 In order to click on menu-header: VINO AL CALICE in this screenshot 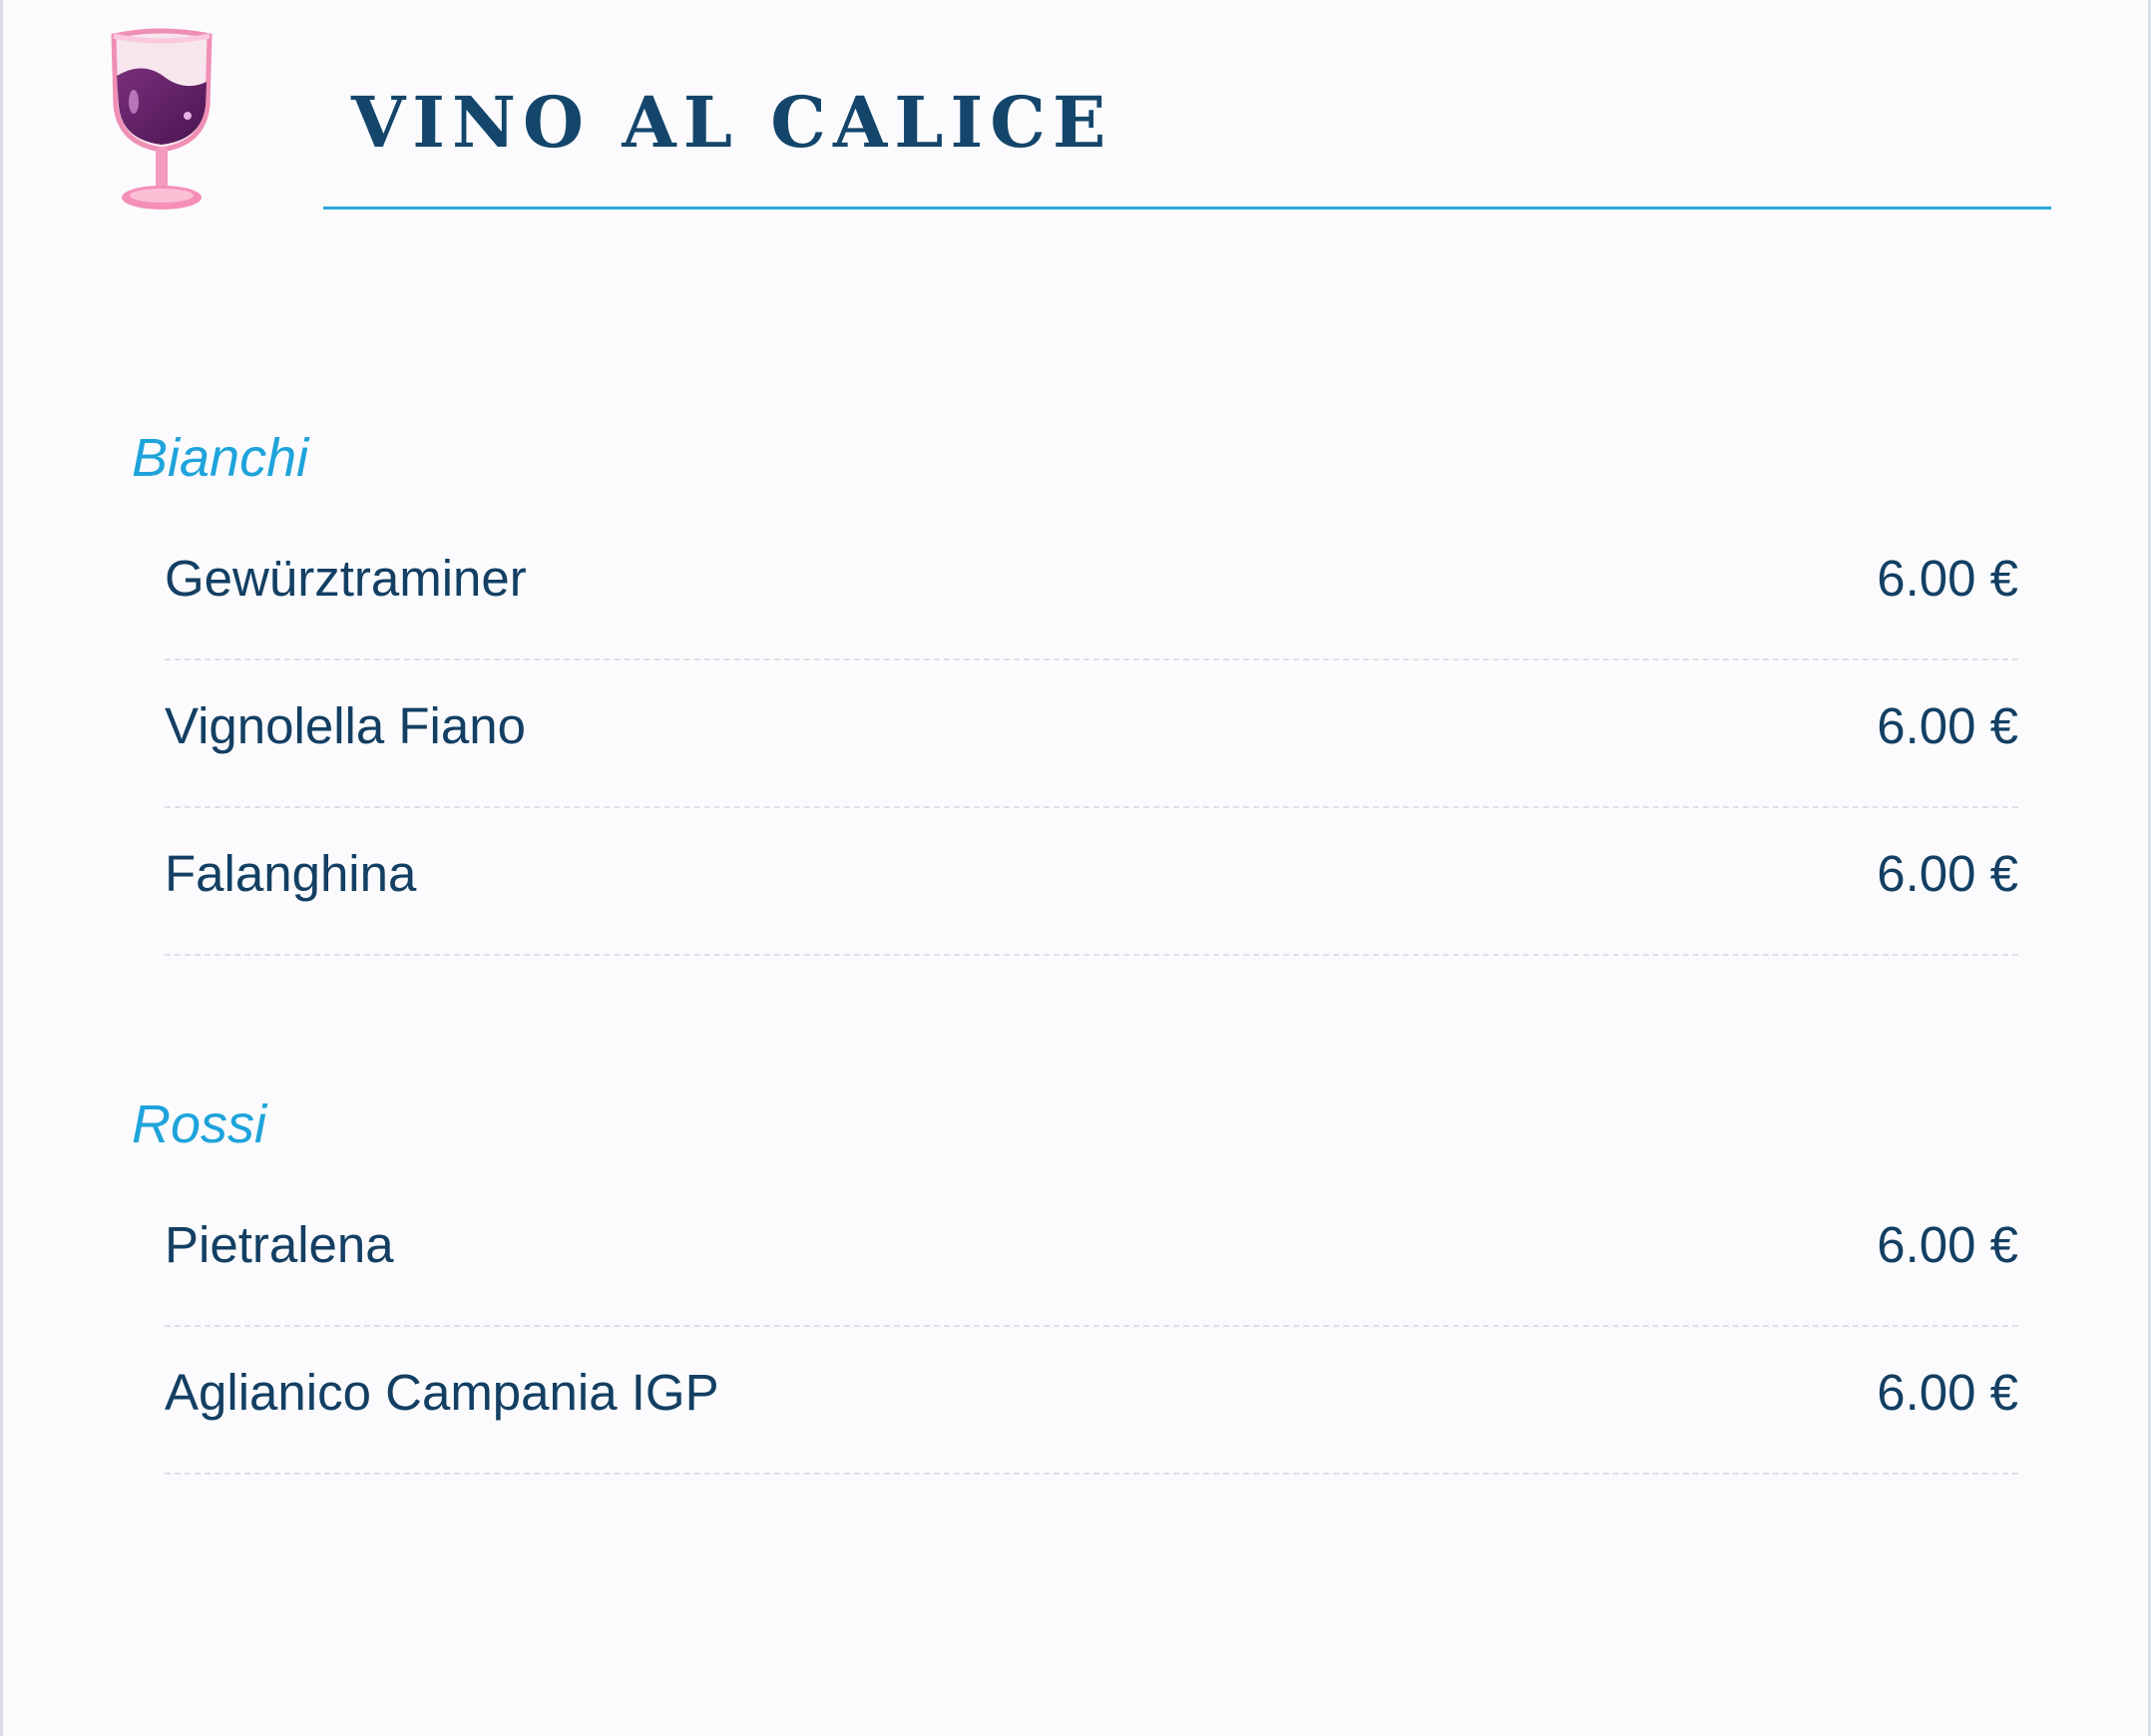, I will do `click(1075, 119)`.